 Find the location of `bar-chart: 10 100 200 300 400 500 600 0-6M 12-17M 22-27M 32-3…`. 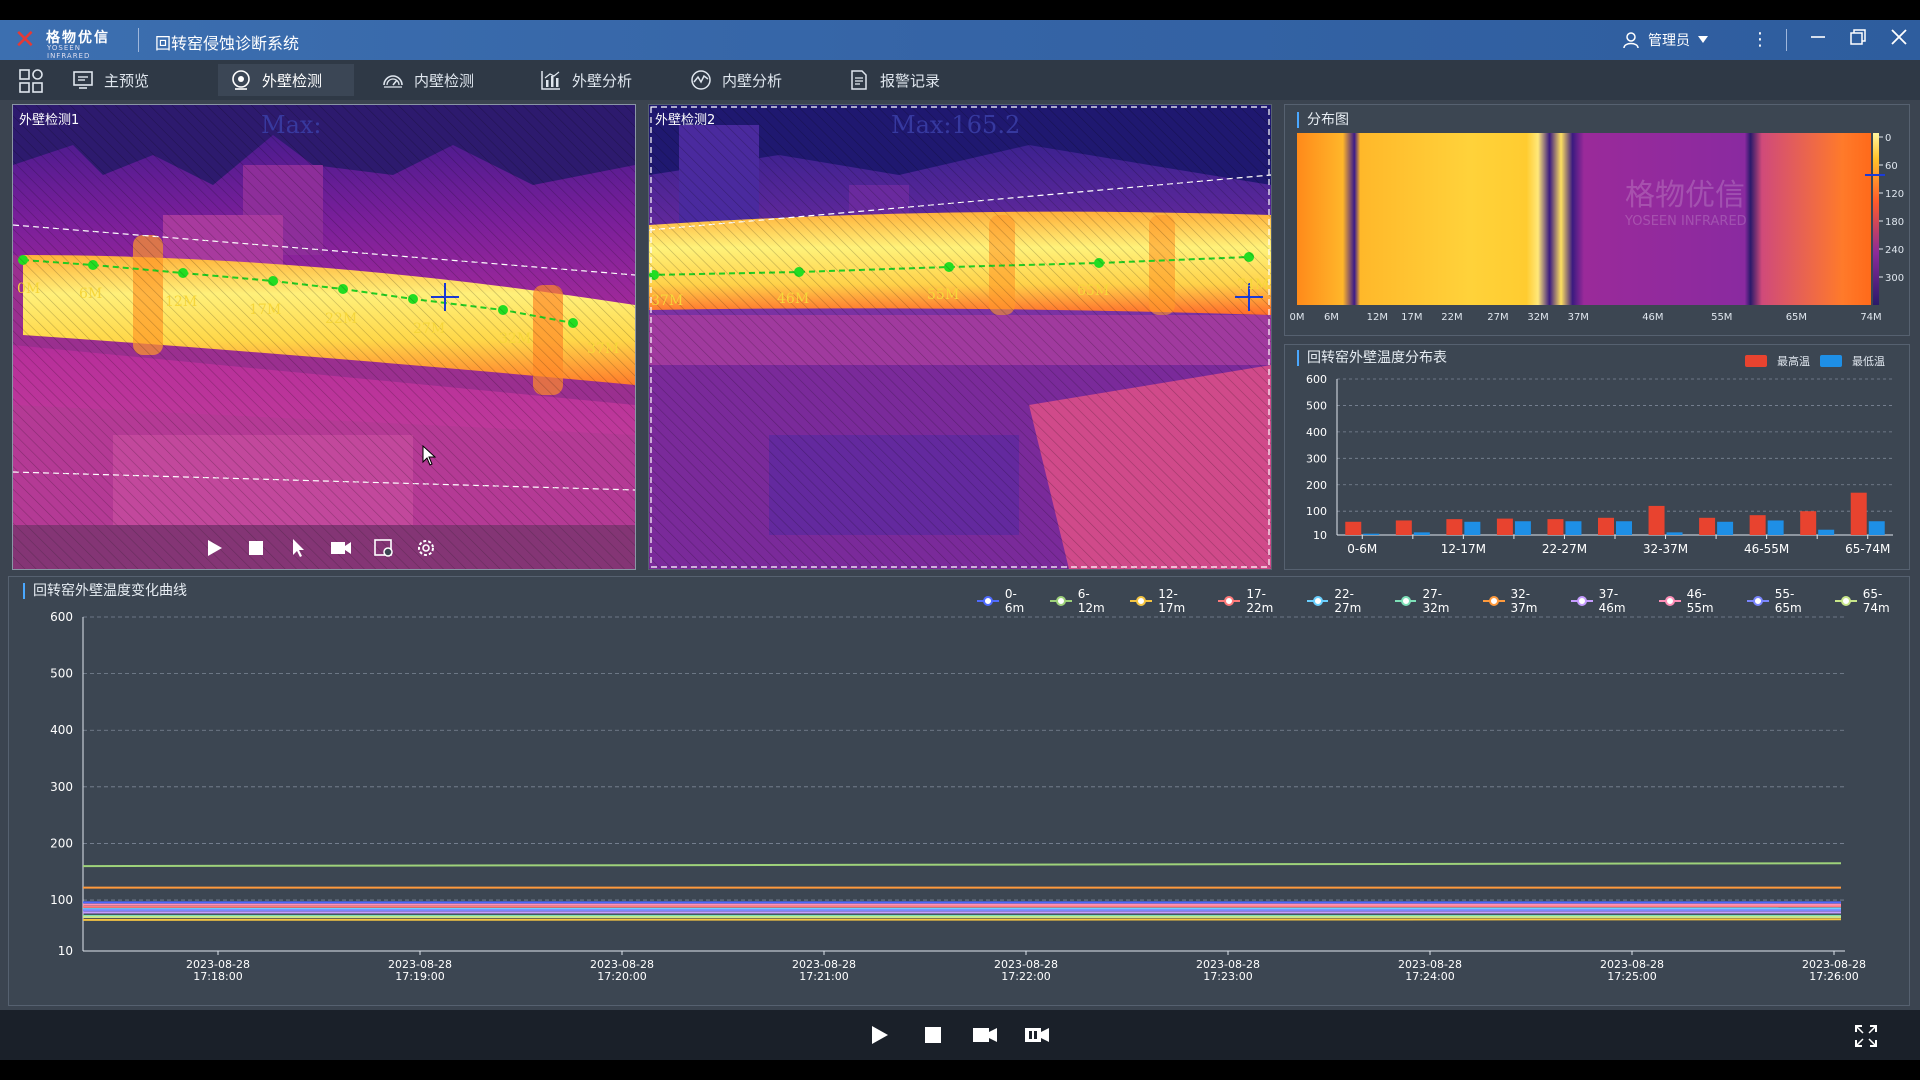

bar-chart: 10 100 200 300 400 500 600 0-6M 12-17M 22-27M 32-3… is located at coordinates (1599, 464).